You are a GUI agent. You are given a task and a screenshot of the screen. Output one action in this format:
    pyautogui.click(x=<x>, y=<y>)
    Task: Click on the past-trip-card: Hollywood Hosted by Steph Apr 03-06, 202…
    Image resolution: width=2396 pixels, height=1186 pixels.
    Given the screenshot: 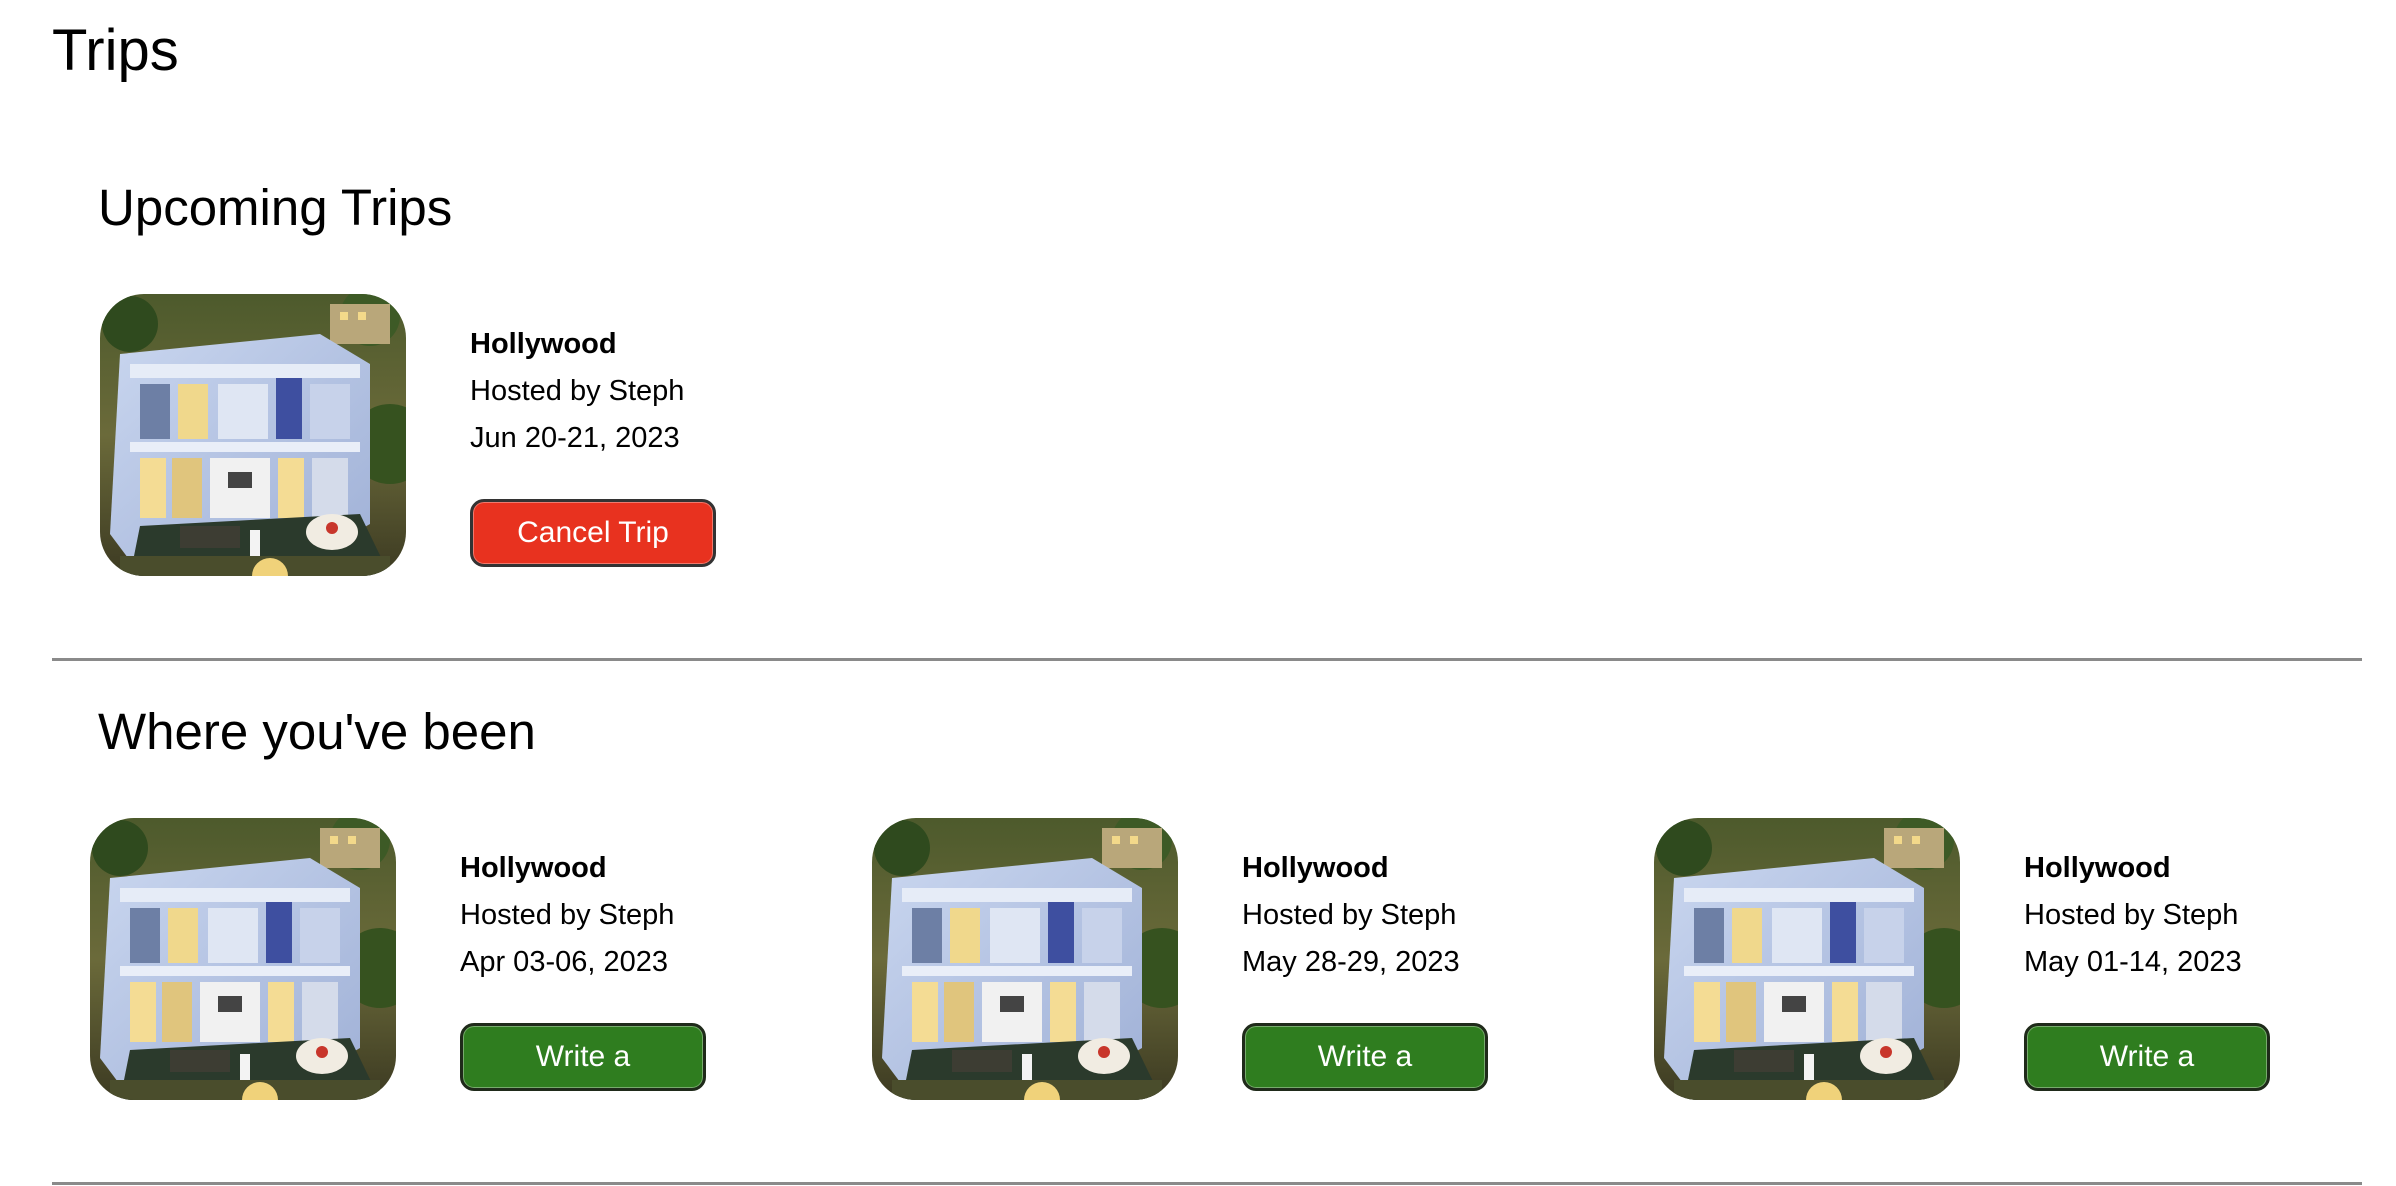 What is the action you would take?
    pyautogui.click(x=440, y=976)
    